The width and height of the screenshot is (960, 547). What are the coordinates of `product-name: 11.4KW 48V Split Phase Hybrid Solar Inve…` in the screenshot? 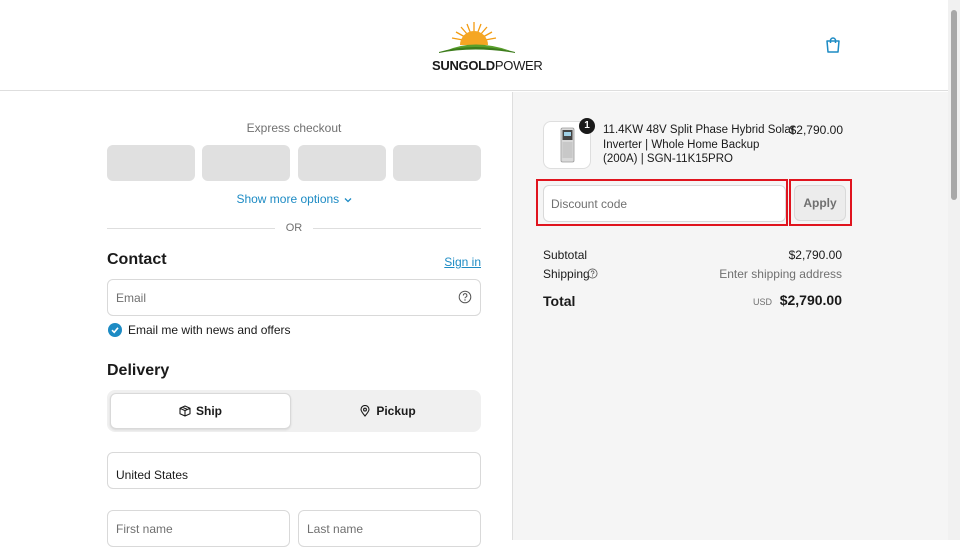 It's located at (699, 144).